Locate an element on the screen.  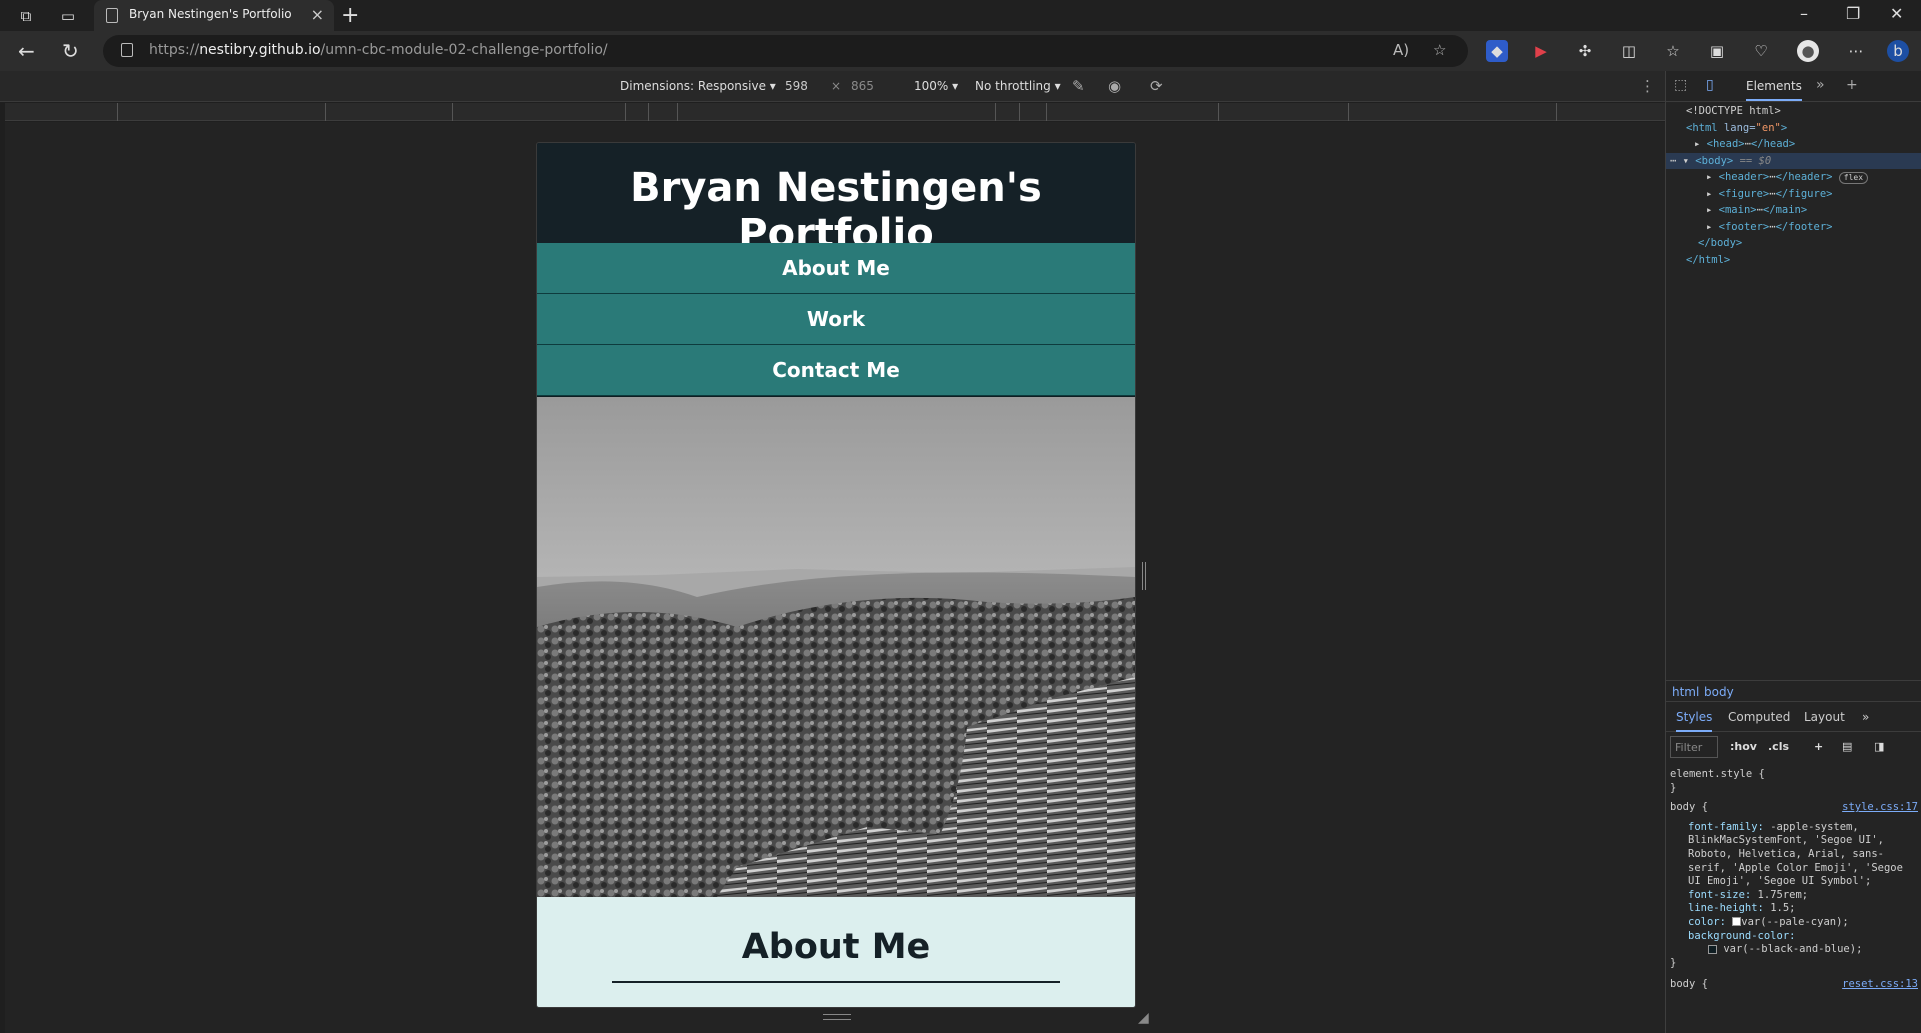
media-query-ruler is located at coordinates (835, 112).